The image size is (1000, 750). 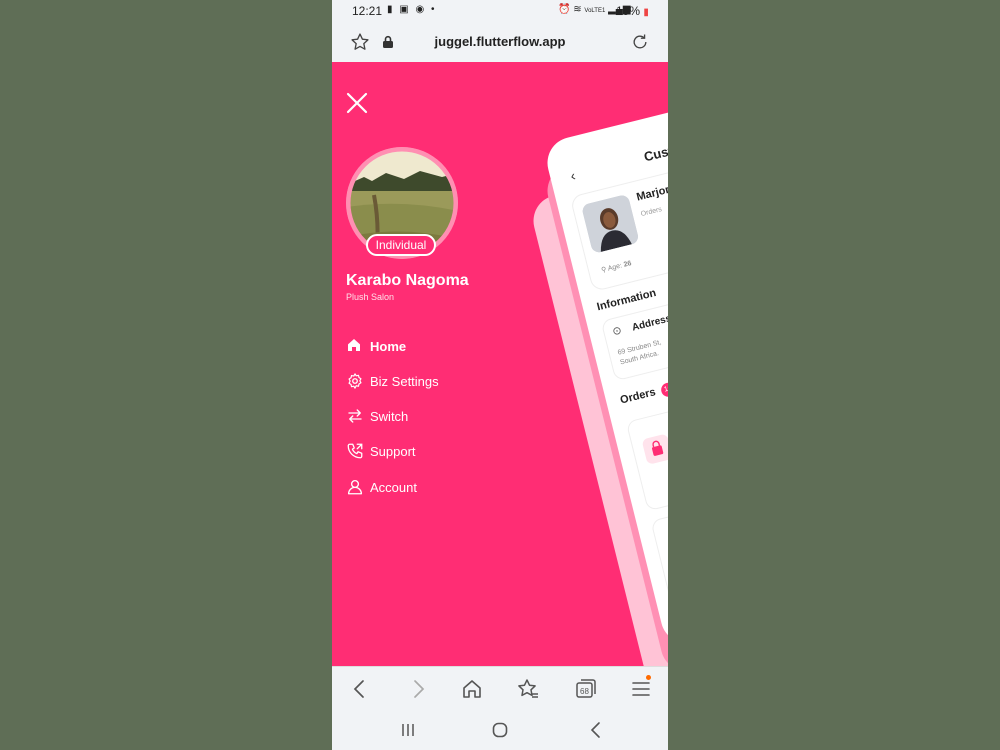 I want to click on age-label: Age:, so click(x=615, y=267).